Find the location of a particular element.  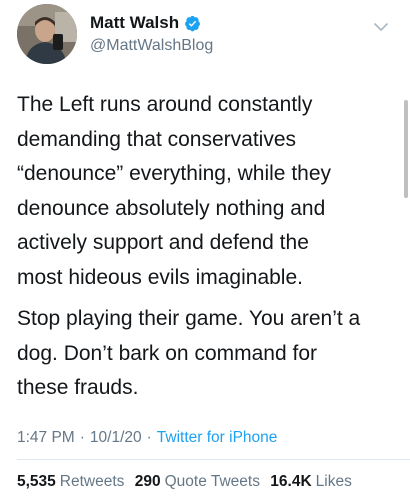

author-name-row: Matt Walsh is located at coordinates (145, 23).